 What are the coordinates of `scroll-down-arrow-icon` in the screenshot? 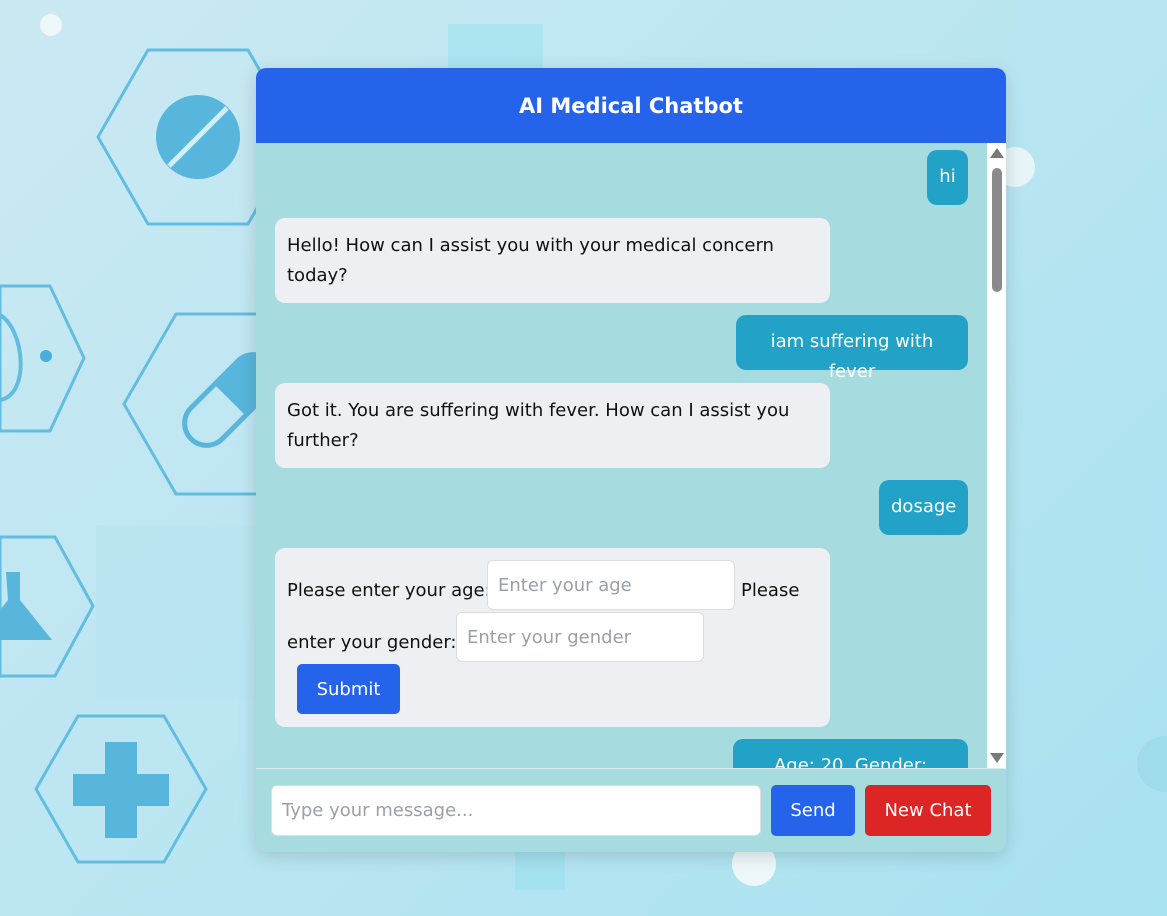 It's located at (997, 758).